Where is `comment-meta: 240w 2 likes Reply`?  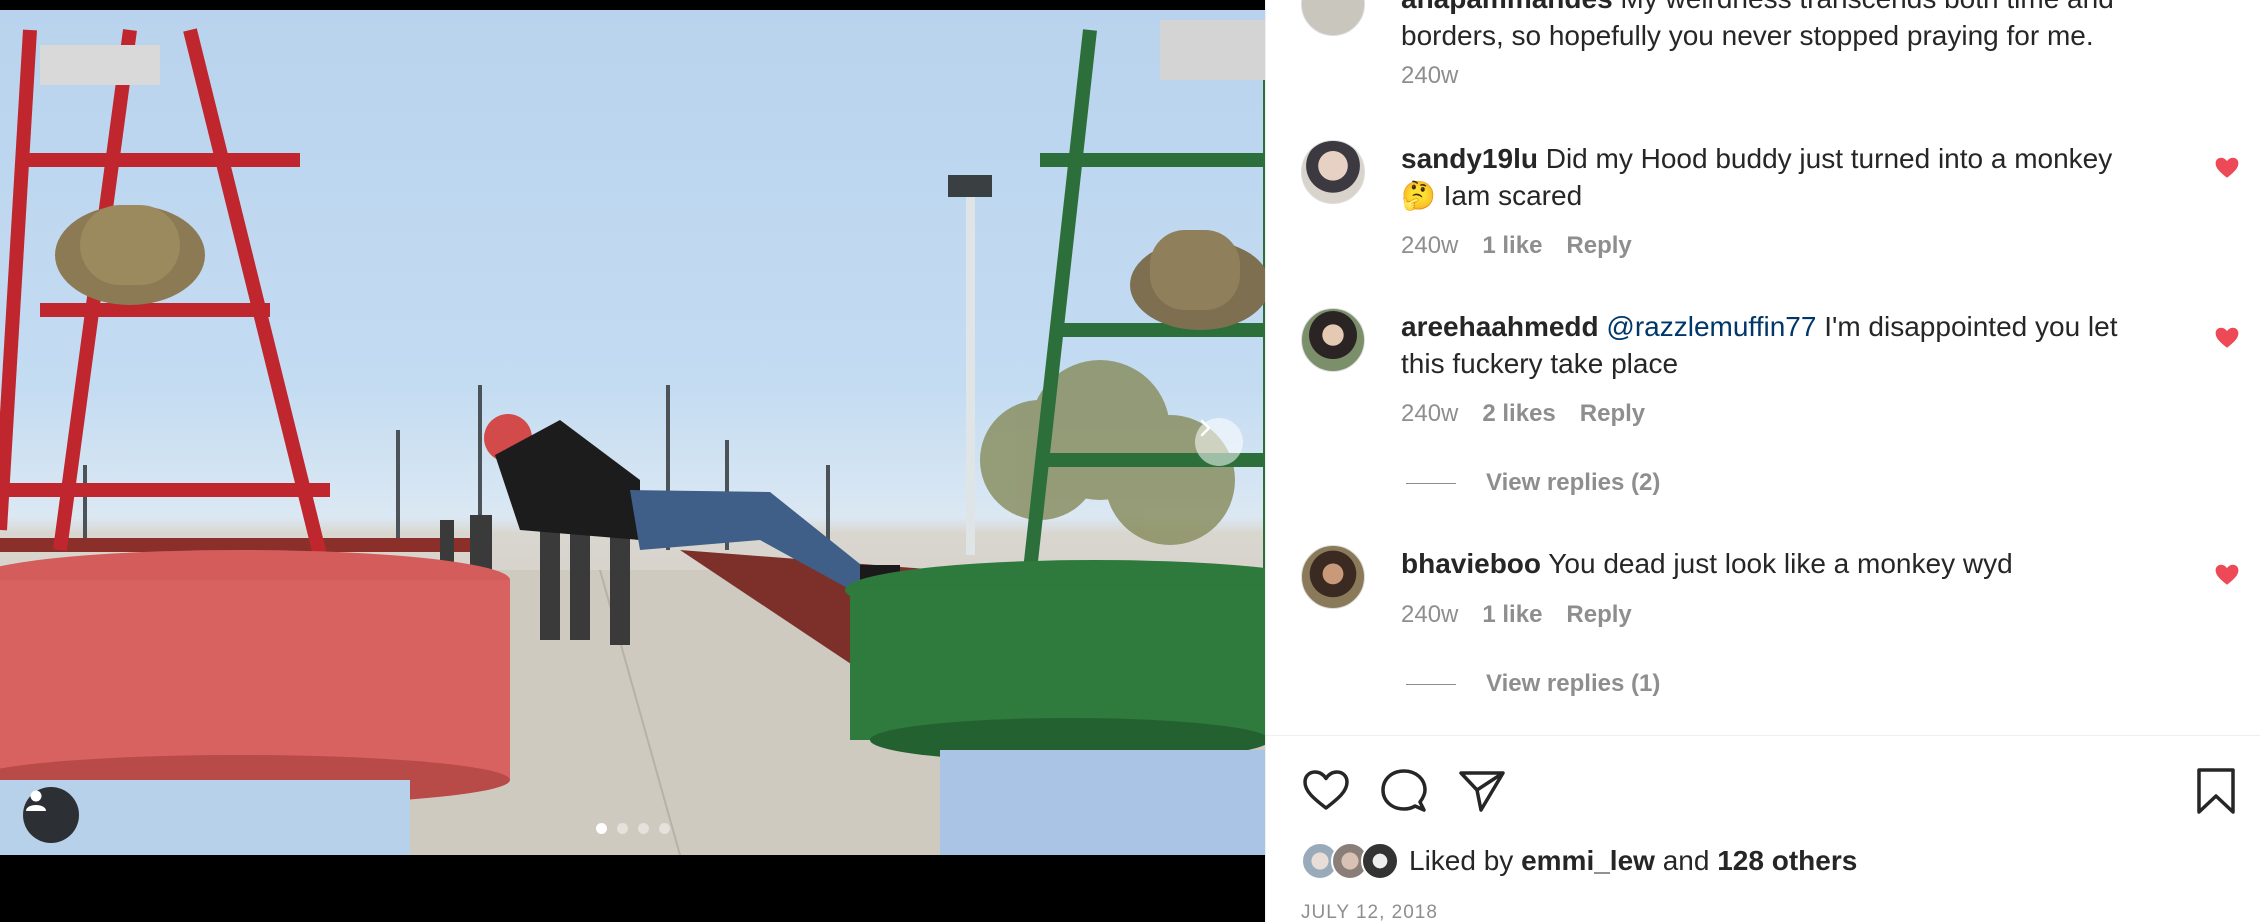 comment-meta: 240w 2 likes Reply is located at coordinates (1523, 414).